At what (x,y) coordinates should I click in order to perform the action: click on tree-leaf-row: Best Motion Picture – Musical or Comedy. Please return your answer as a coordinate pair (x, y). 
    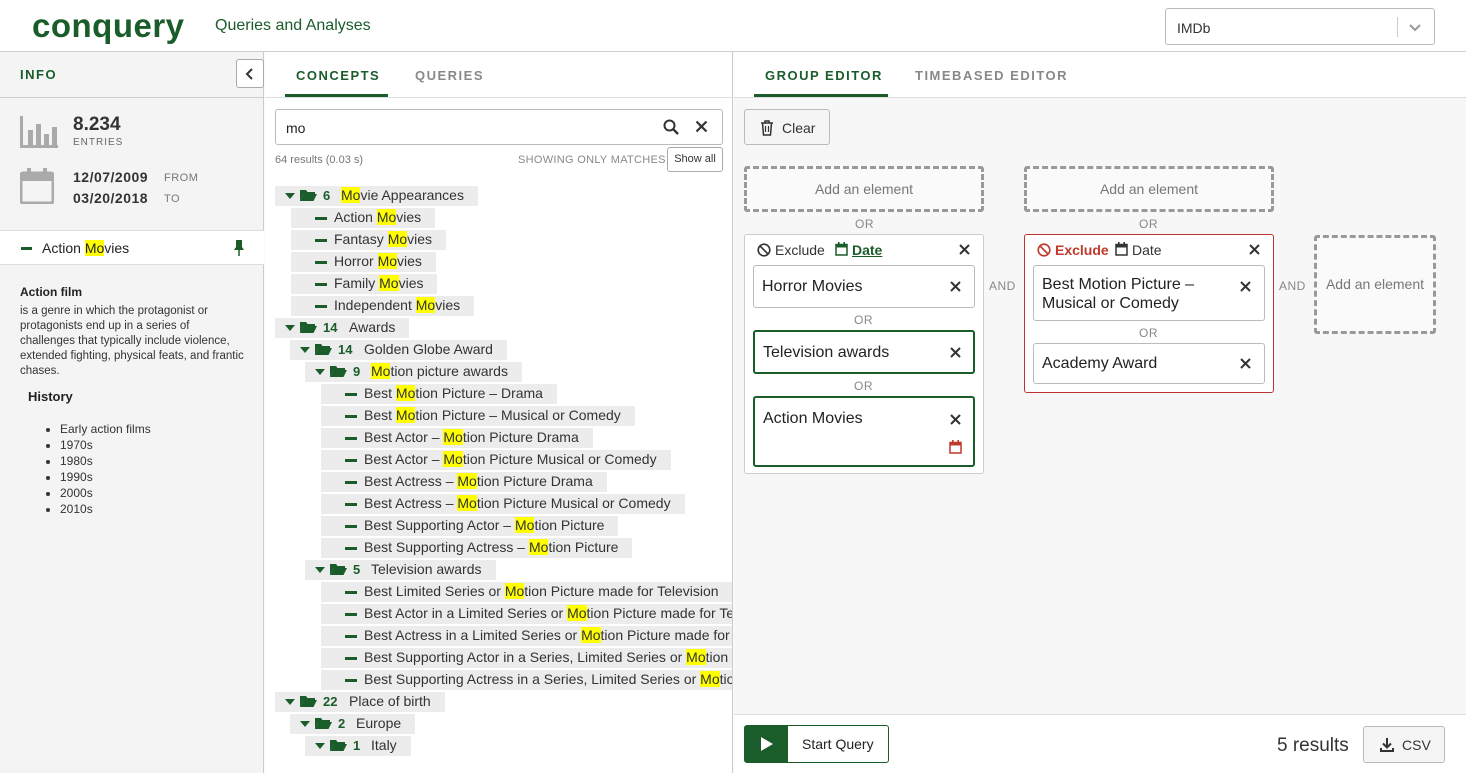
    Looking at the image, I should click on (478, 416).